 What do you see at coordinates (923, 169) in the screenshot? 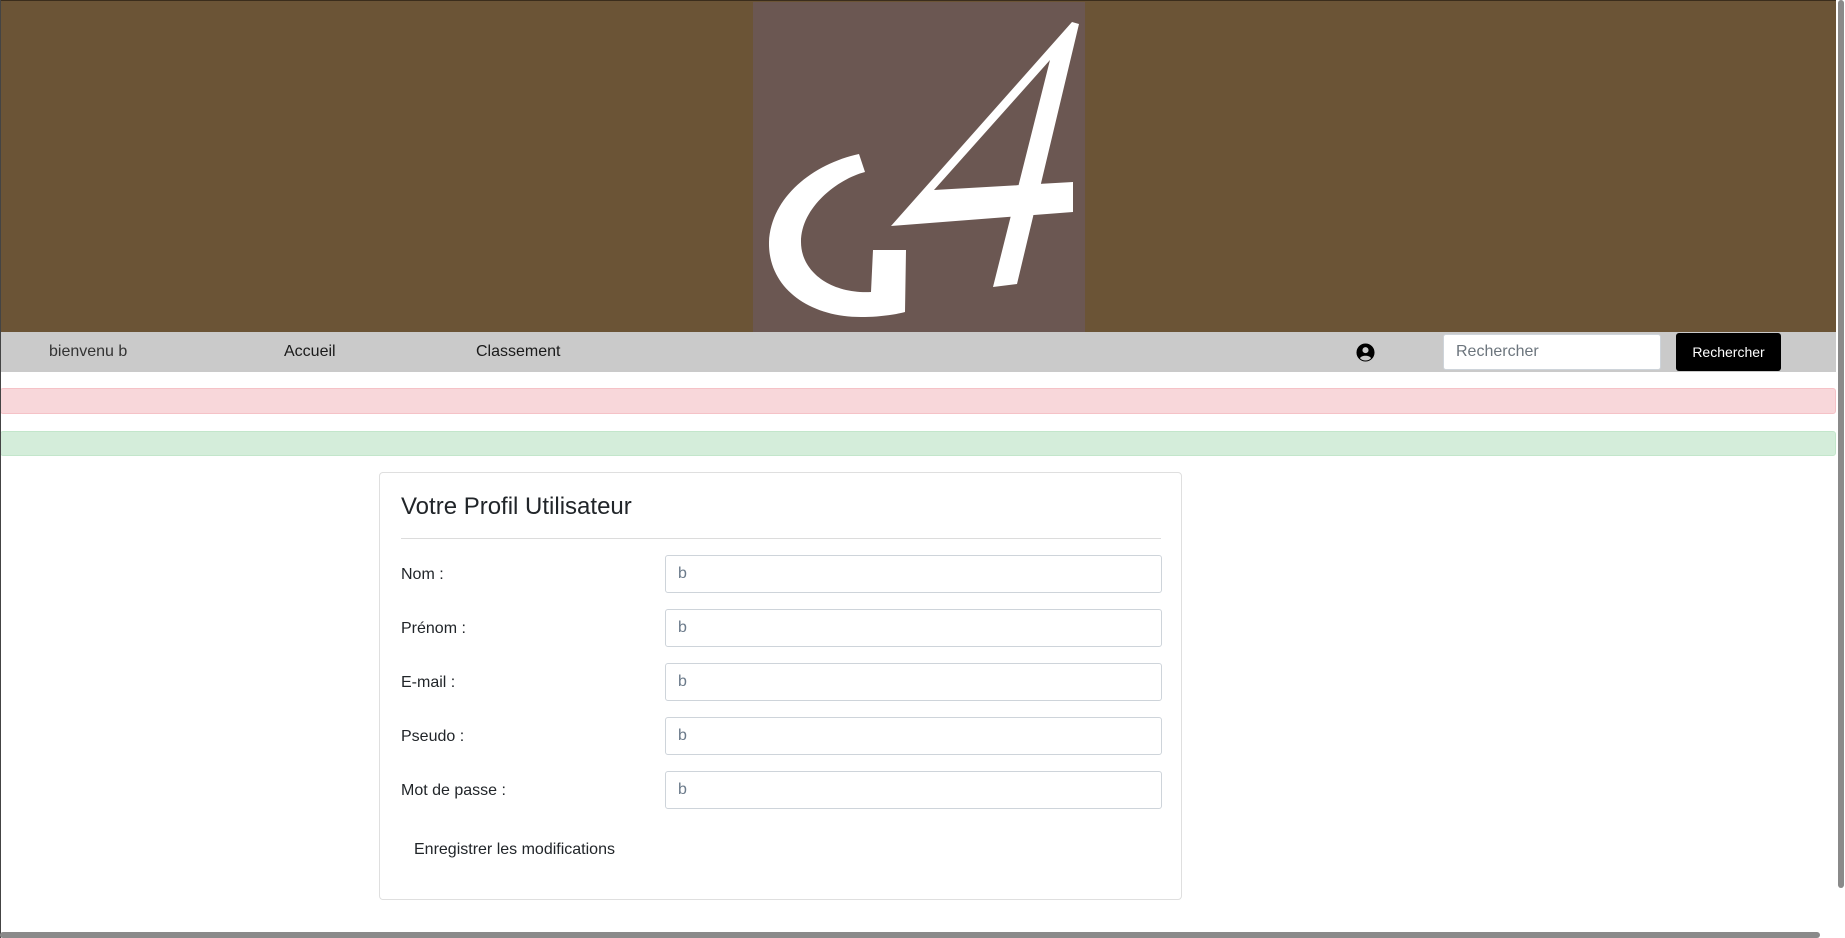
I see `g4-logo-icon` at bounding box center [923, 169].